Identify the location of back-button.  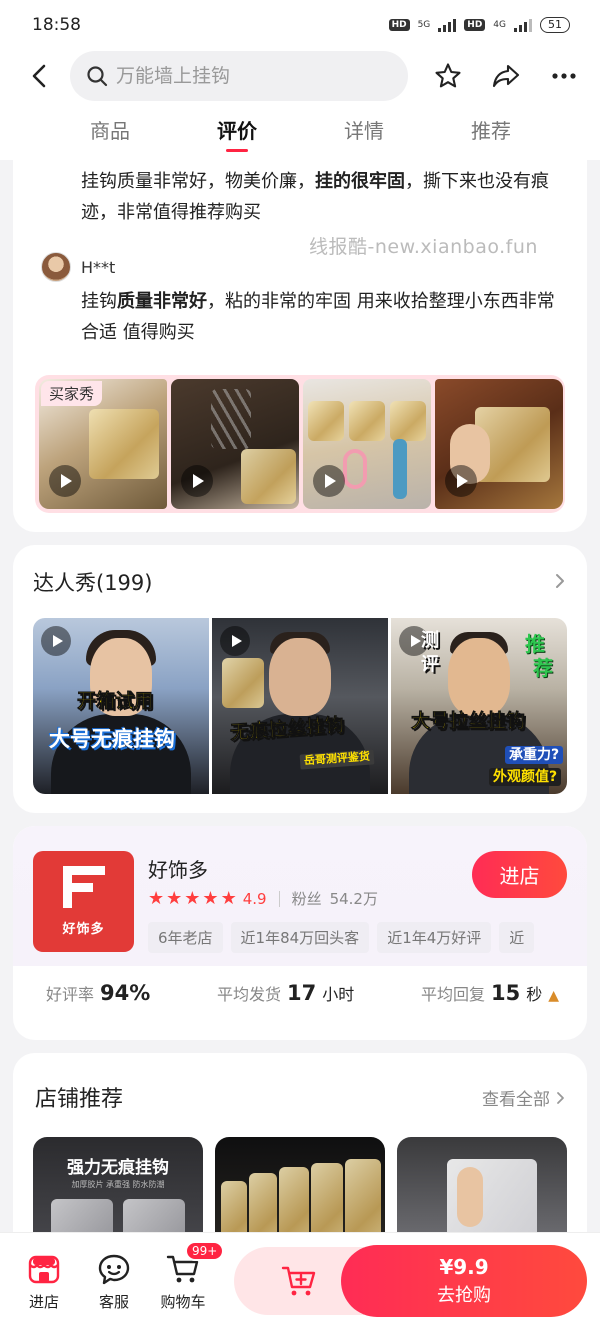
(40, 76).